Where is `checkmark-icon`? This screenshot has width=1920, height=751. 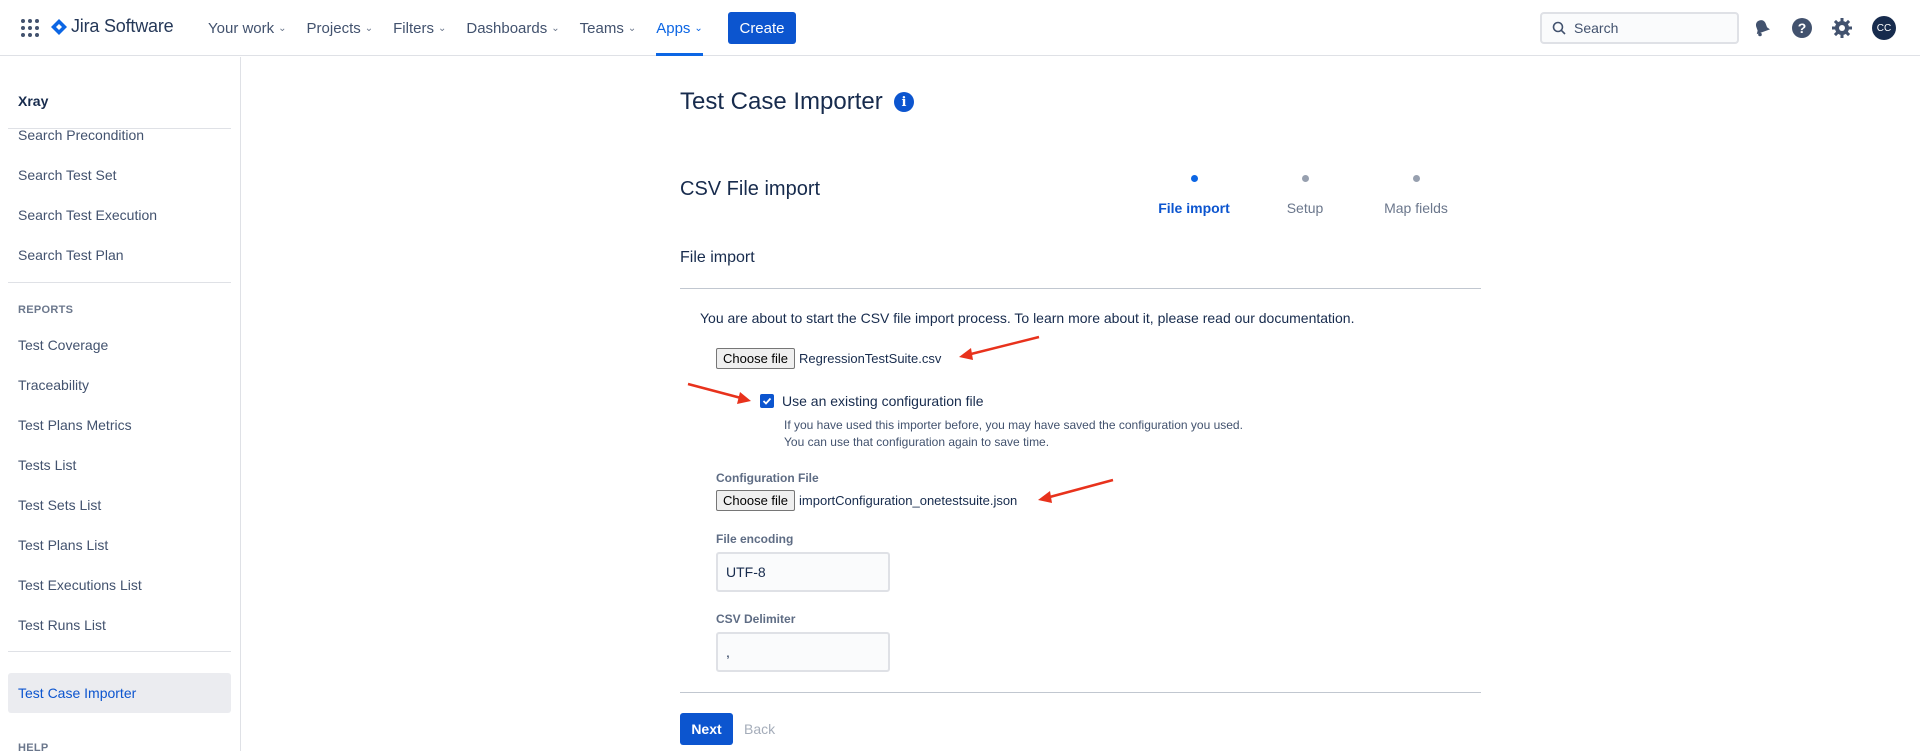
checkmark-icon is located at coordinates (767, 401).